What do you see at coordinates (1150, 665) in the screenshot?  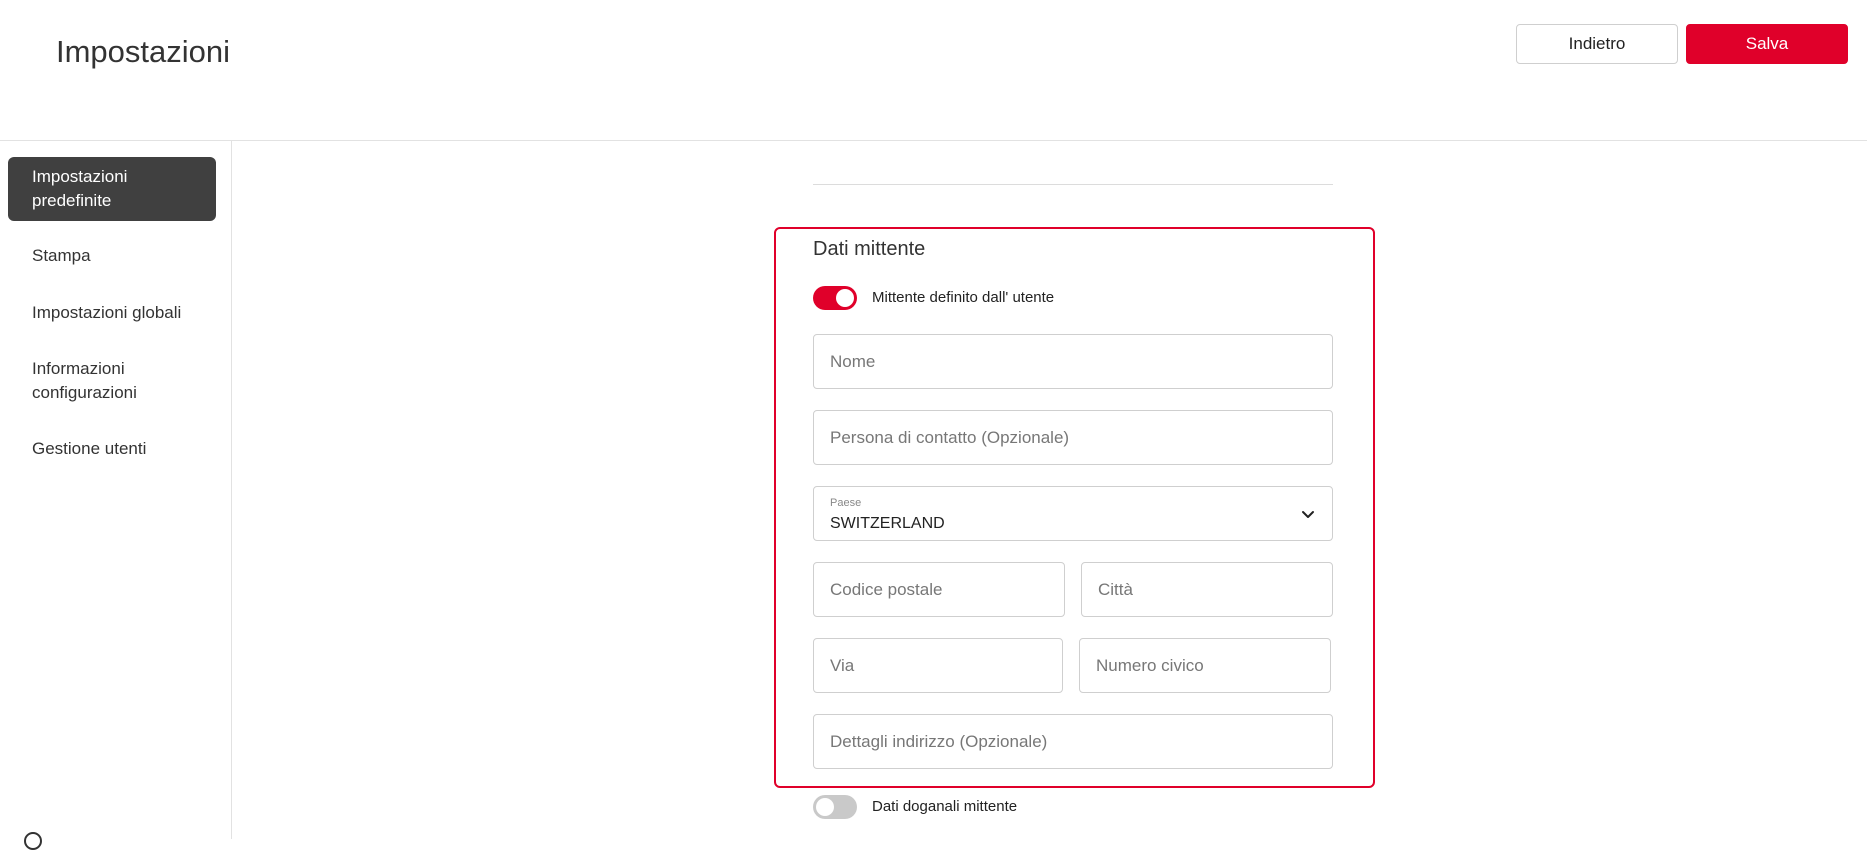 I see `house-number-placeholder: Numero civico` at bounding box center [1150, 665].